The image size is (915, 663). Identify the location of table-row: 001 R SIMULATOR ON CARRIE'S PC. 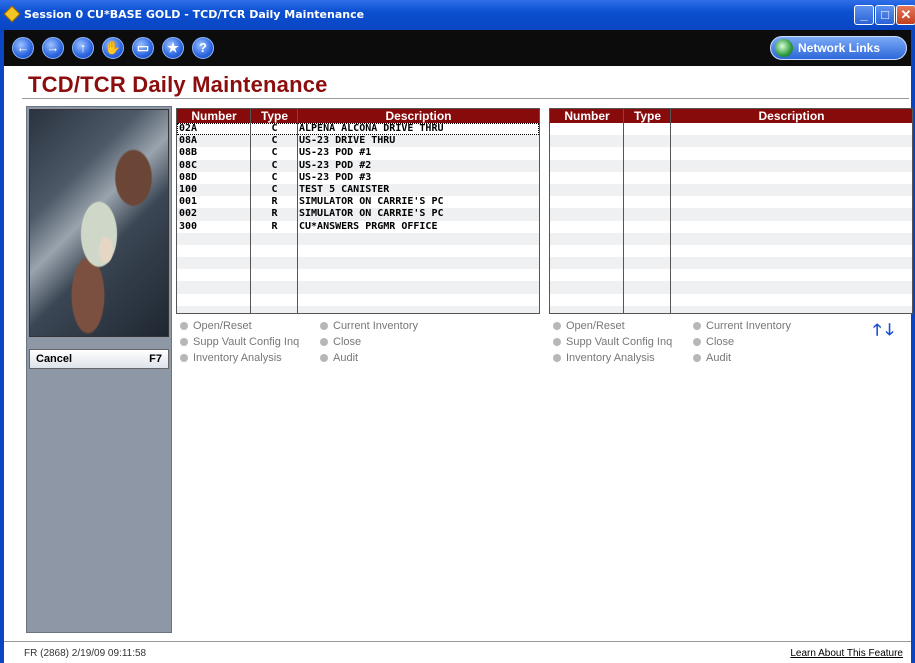
(358, 202).